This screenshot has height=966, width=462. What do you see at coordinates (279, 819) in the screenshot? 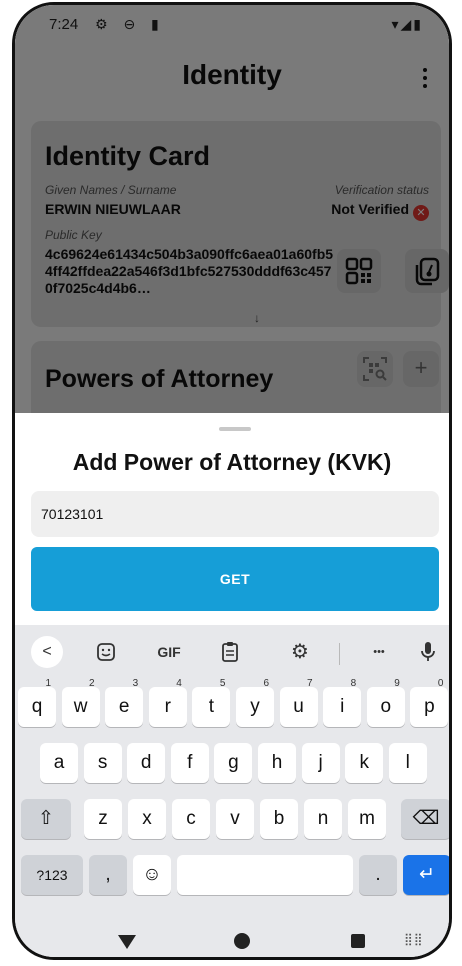
I see `key-b: b` at bounding box center [279, 819].